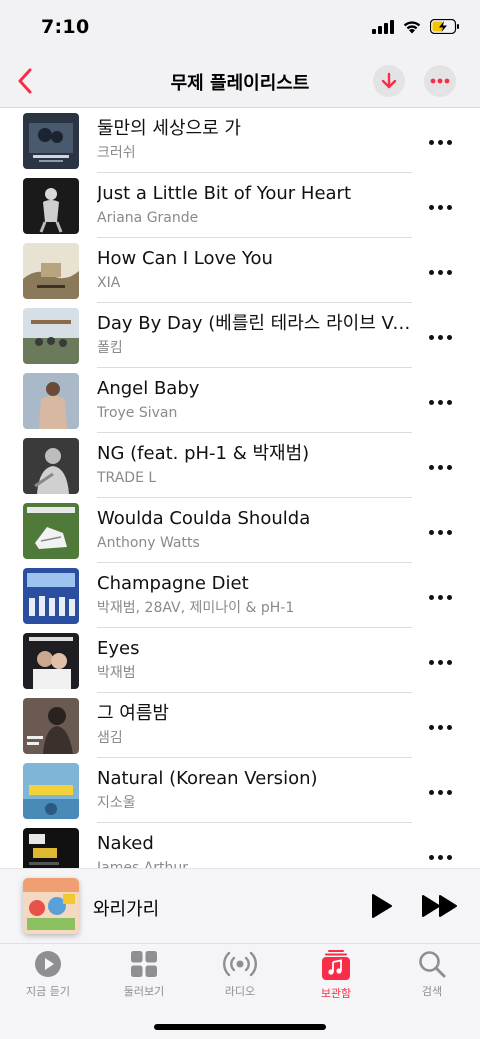  Describe the element at coordinates (240, 270) in the screenshot. I see `list-item: How Can I Love You XIA` at that location.